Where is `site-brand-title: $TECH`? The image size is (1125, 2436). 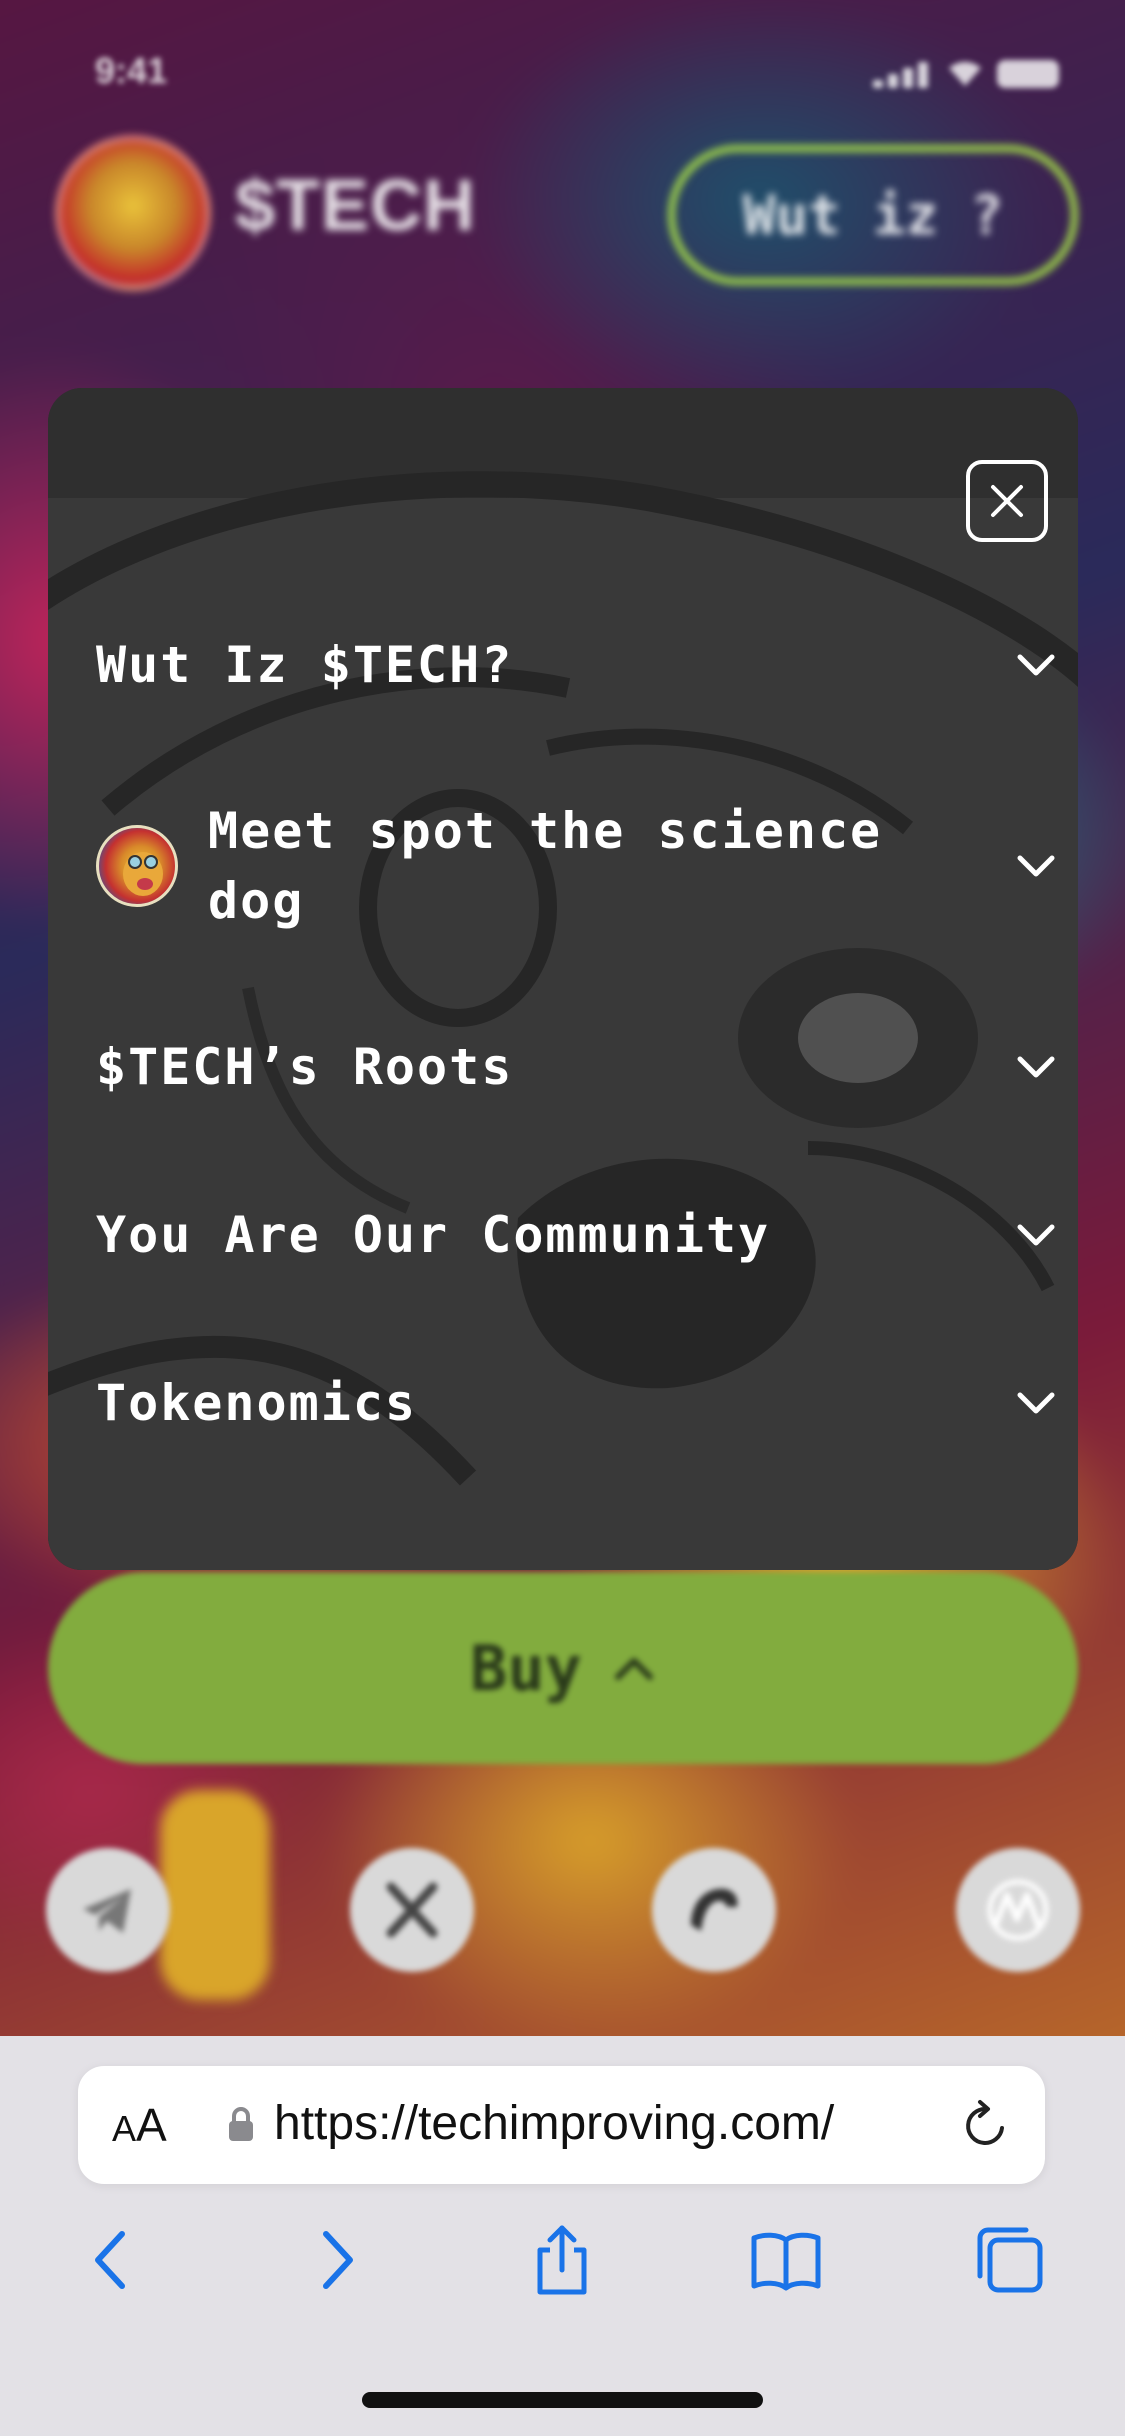
site-brand-title: $TECH is located at coordinates (355, 206).